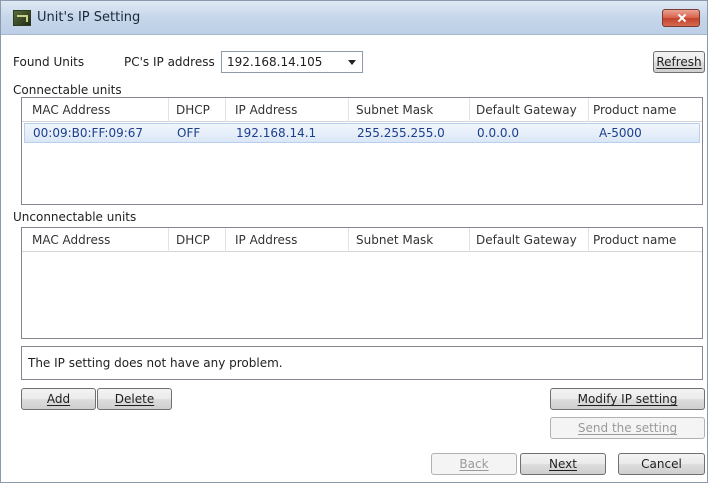 This screenshot has width=708, height=483. I want to click on next-button: Next, so click(563, 464).